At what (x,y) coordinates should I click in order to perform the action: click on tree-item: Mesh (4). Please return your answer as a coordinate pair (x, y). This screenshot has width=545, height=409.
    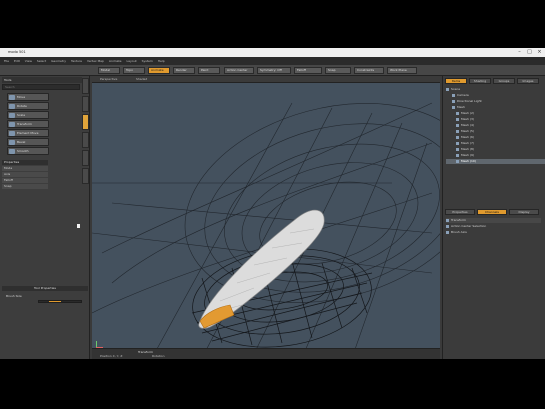
    Looking at the image, I should click on (495, 125).